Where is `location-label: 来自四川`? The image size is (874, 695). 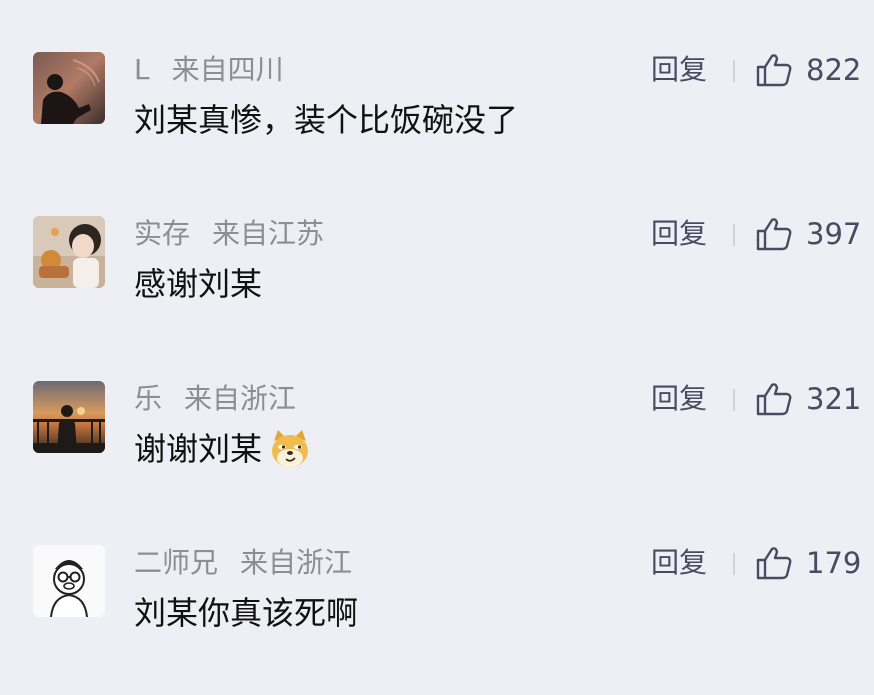
location-label: 来自四川 is located at coordinates (227, 69).